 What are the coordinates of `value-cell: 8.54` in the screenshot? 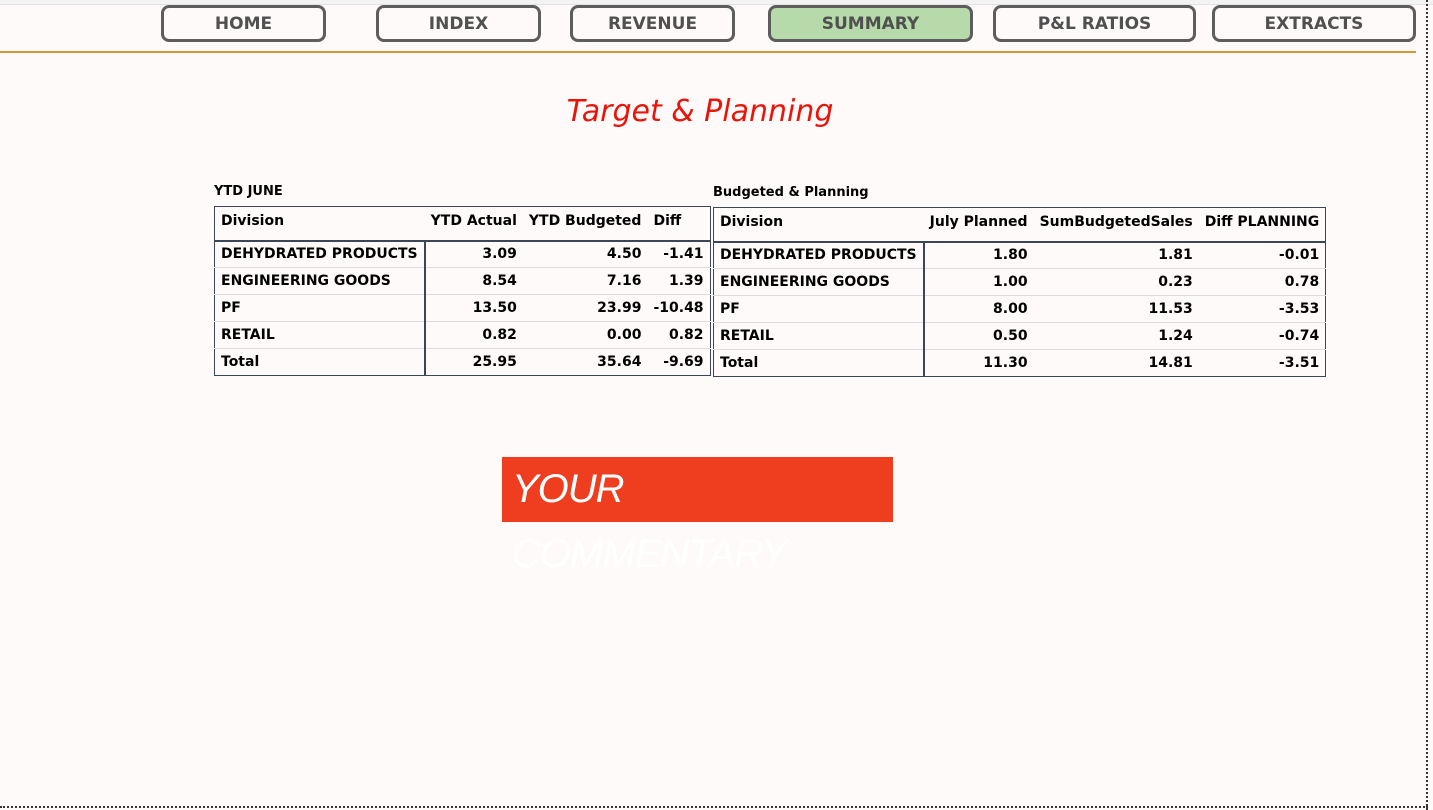 It's located at (473, 281).